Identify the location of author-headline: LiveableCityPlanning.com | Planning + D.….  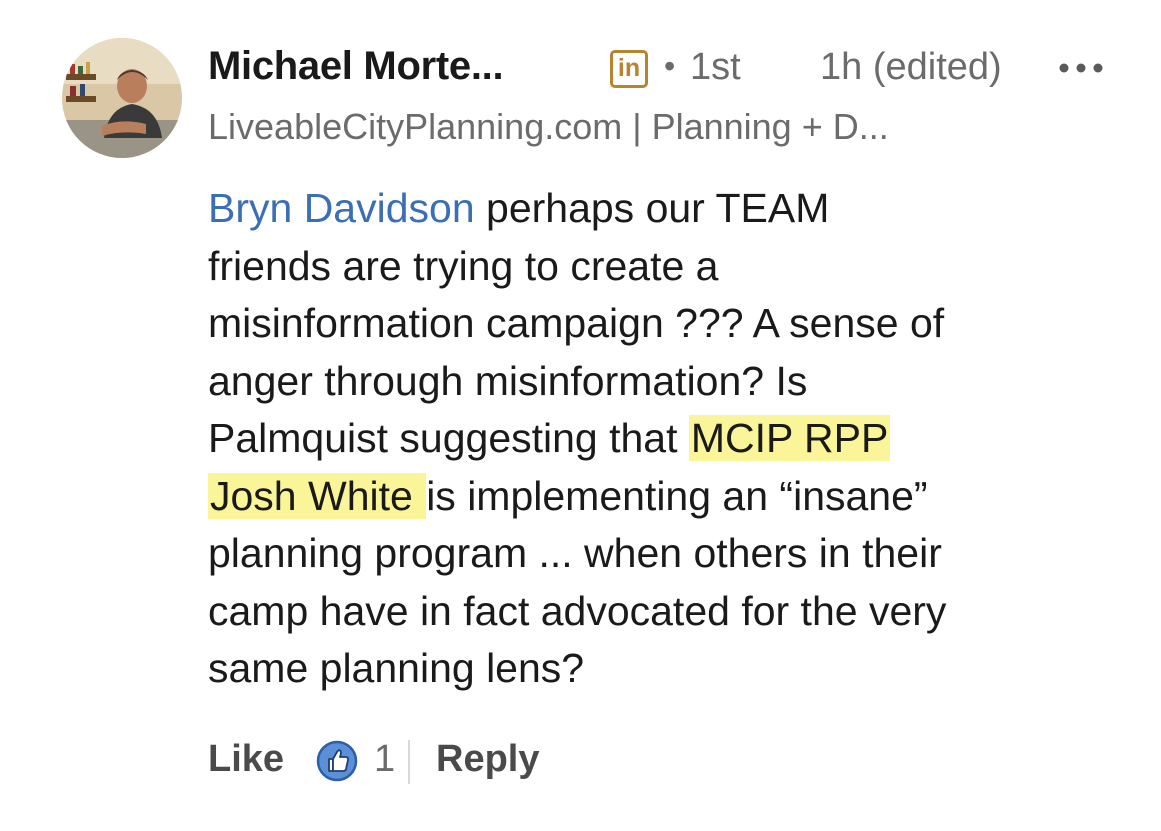
(548, 126).